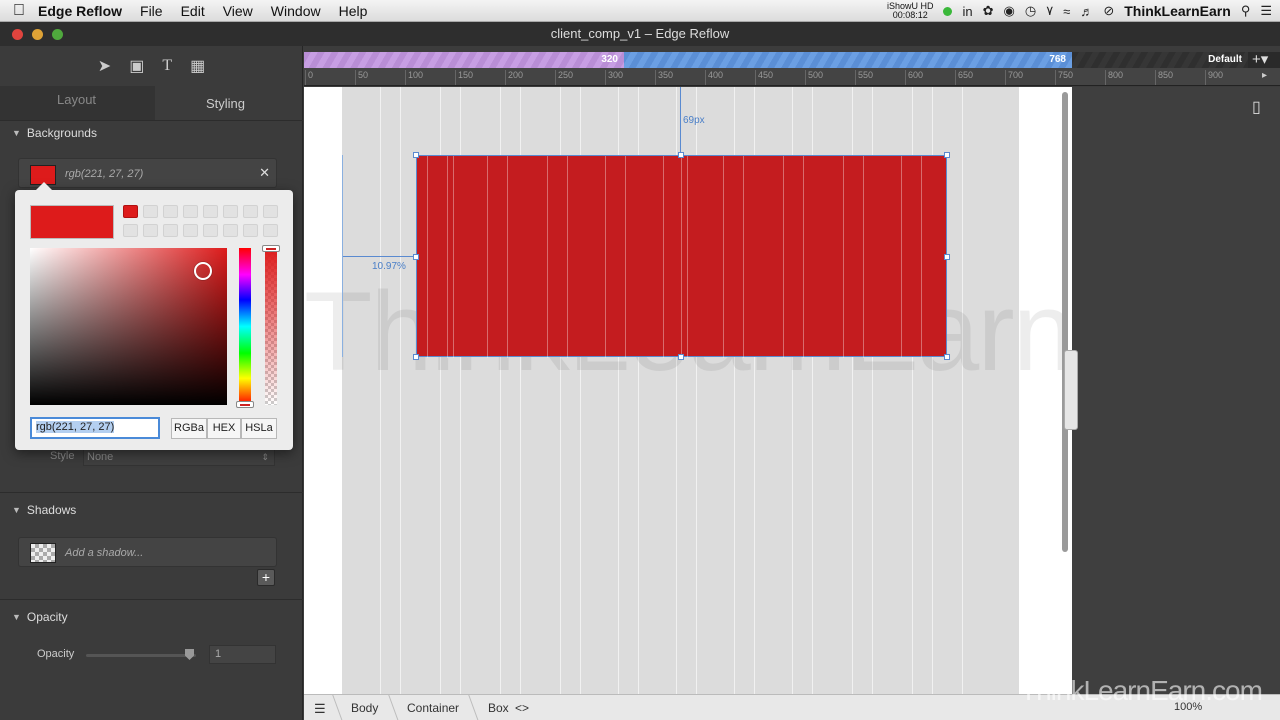 The width and height of the screenshot is (1280, 720). Describe the element at coordinates (189, 654) in the screenshot. I see `opacity-slider-handle` at that location.